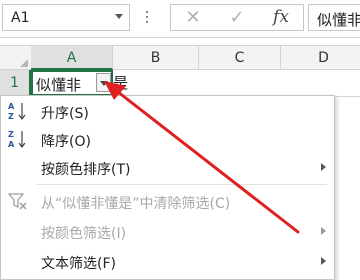 This screenshot has width=360, height=280. Describe the element at coordinates (156, 58) in the screenshot. I see `column-header-b: B` at that location.